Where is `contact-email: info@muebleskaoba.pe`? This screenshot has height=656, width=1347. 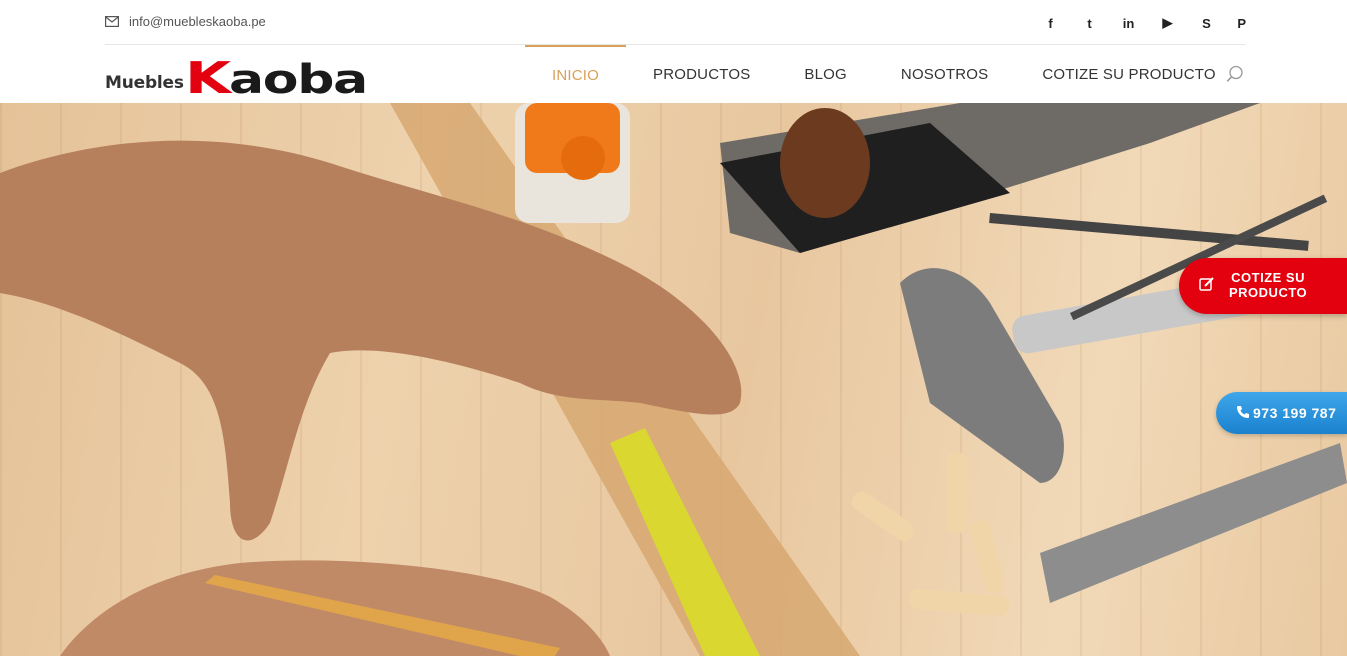 contact-email: info@muebleskaoba.pe is located at coordinates (185, 21).